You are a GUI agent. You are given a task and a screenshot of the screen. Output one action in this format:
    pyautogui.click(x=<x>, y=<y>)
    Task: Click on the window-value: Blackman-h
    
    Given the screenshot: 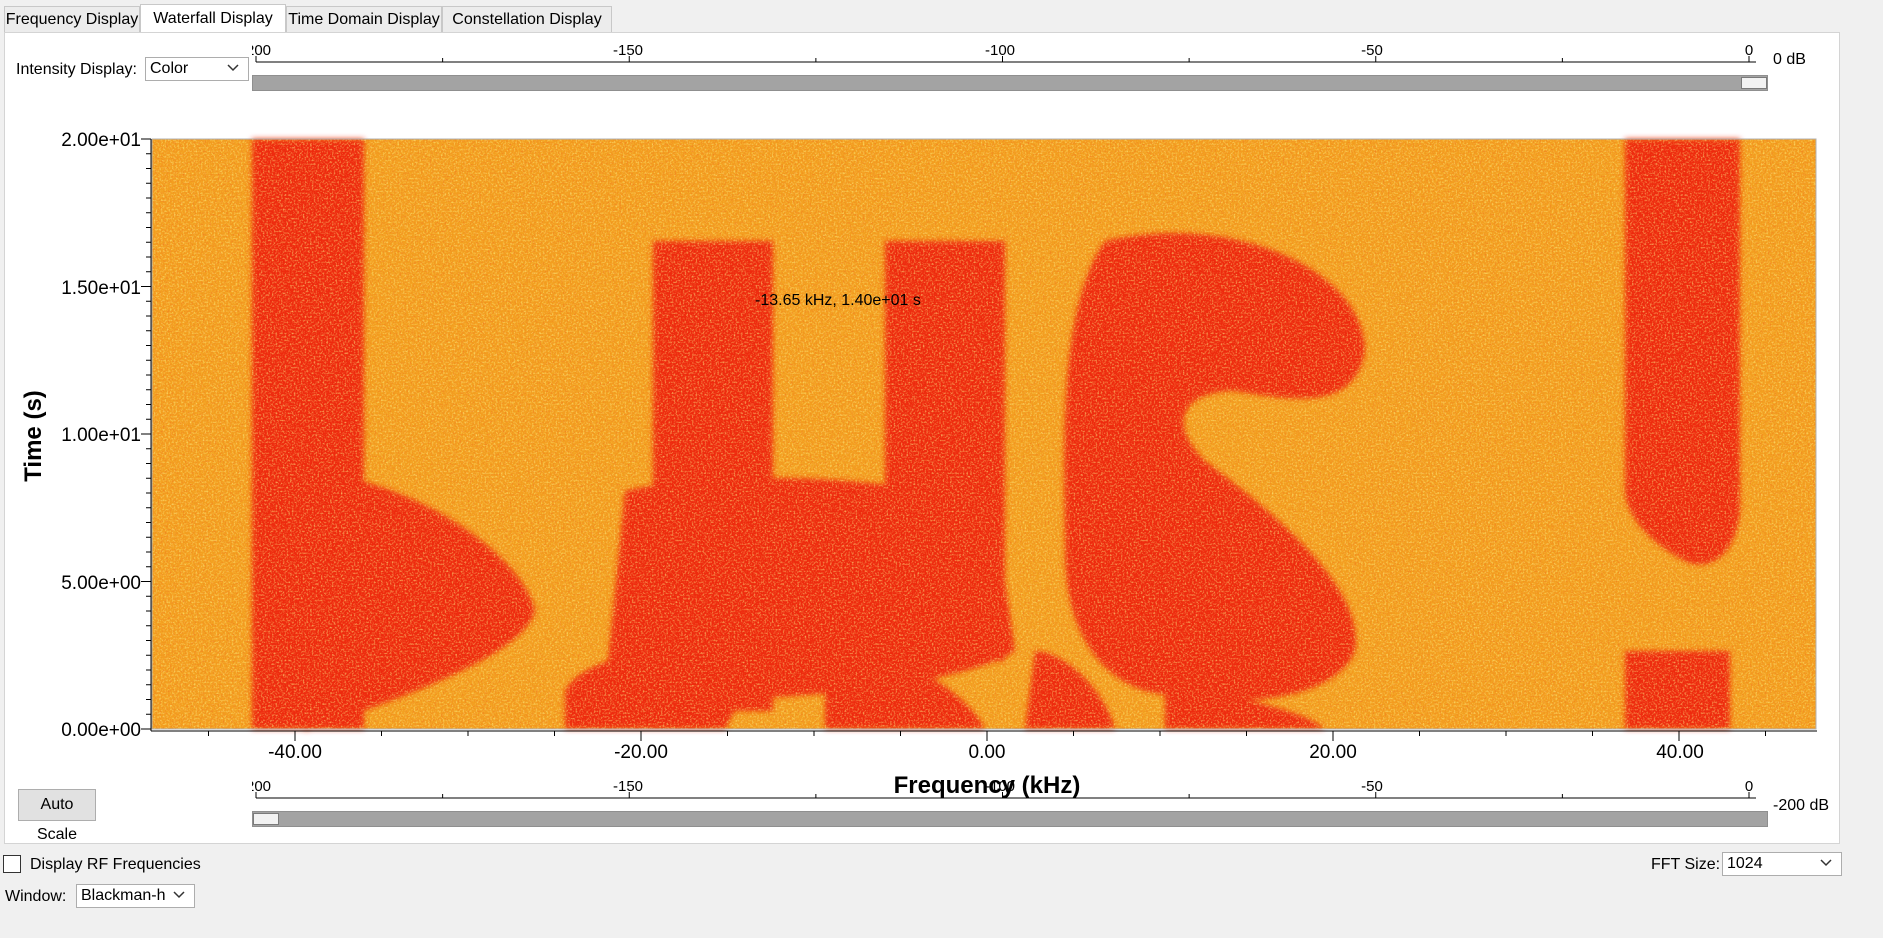 What is the action you would take?
    pyautogui.click(x=123, y=895)
    